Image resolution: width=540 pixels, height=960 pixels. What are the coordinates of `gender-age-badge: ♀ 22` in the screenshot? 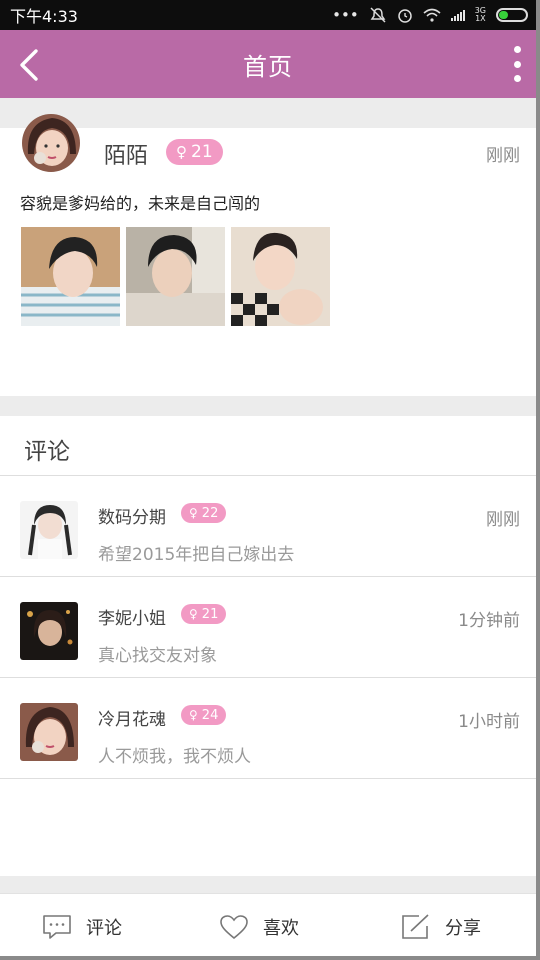 It's located at (204, 513).